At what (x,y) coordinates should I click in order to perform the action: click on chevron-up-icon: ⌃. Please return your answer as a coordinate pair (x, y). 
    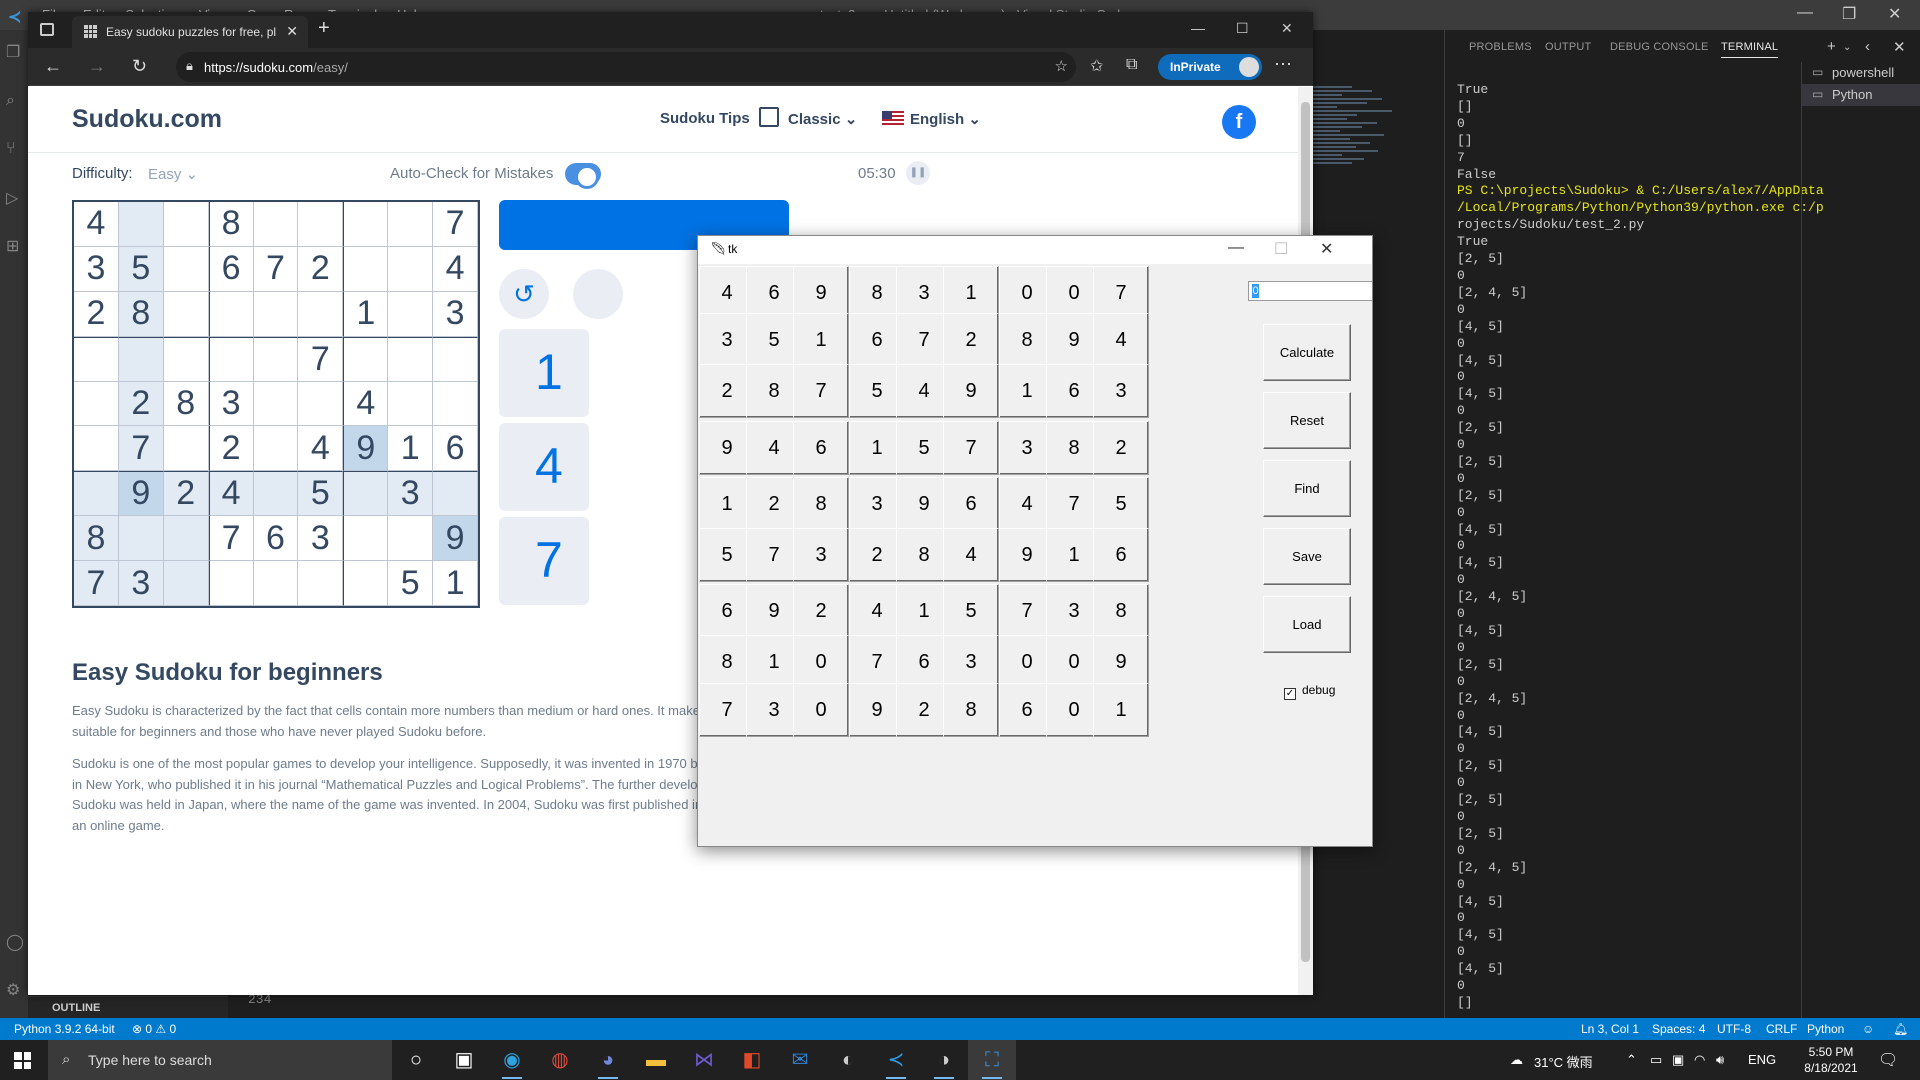
    Looking at the image, I should click on (1631, 1060).